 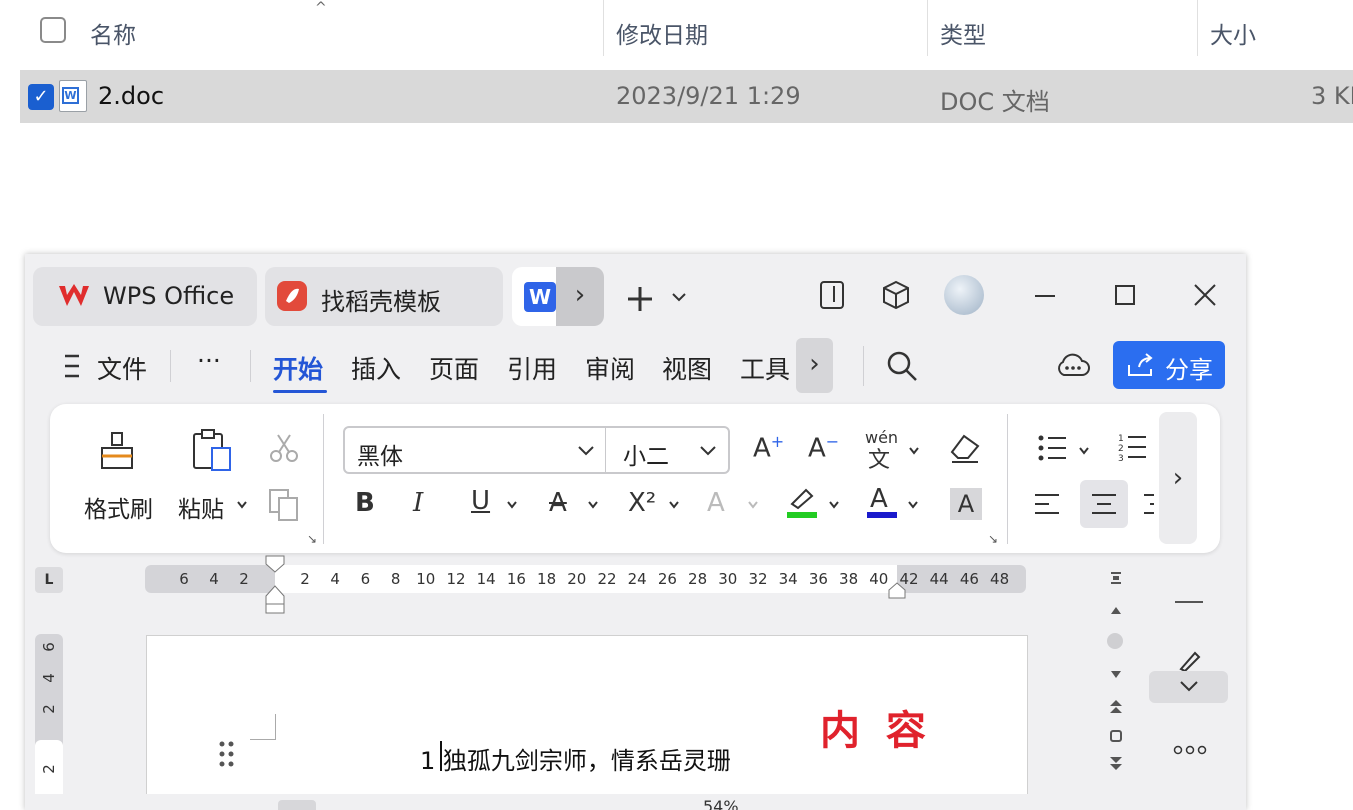 What do you see at coordinates (1133, 447) in the screenshot?
I see `numbered-list-icon: 123` at bounding box center [1133, 447].